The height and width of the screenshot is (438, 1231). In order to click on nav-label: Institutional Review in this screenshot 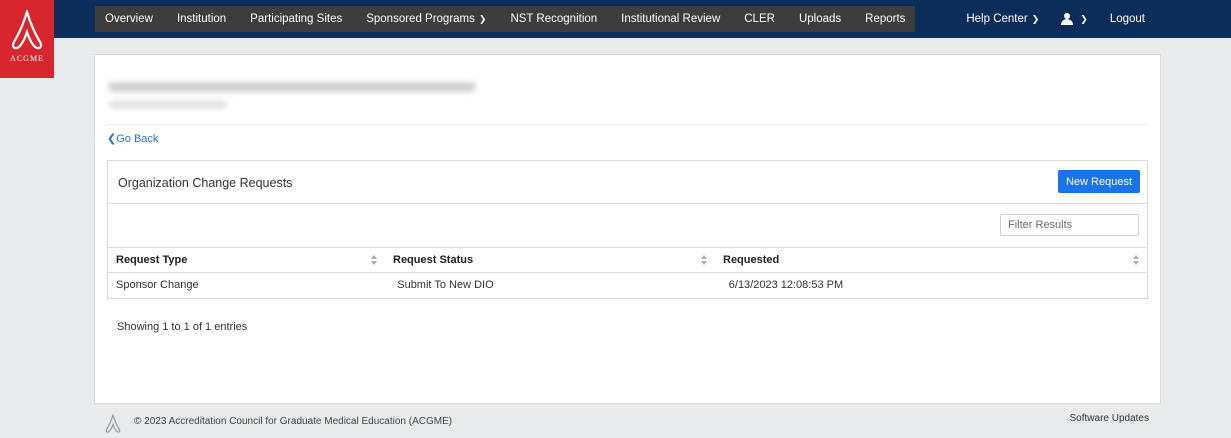, I will do `click(671, 19)`.